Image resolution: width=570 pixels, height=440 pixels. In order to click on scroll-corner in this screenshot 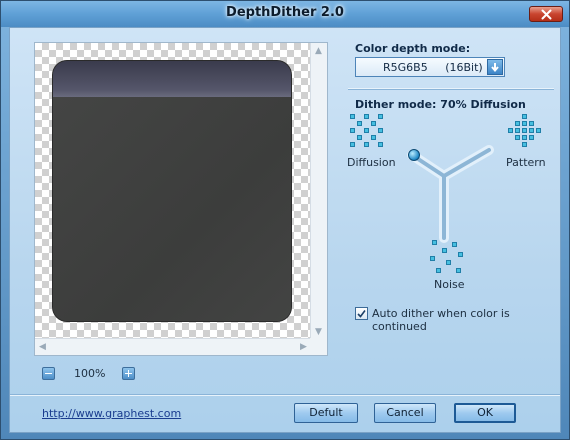, I will do `click(318, 346)`.